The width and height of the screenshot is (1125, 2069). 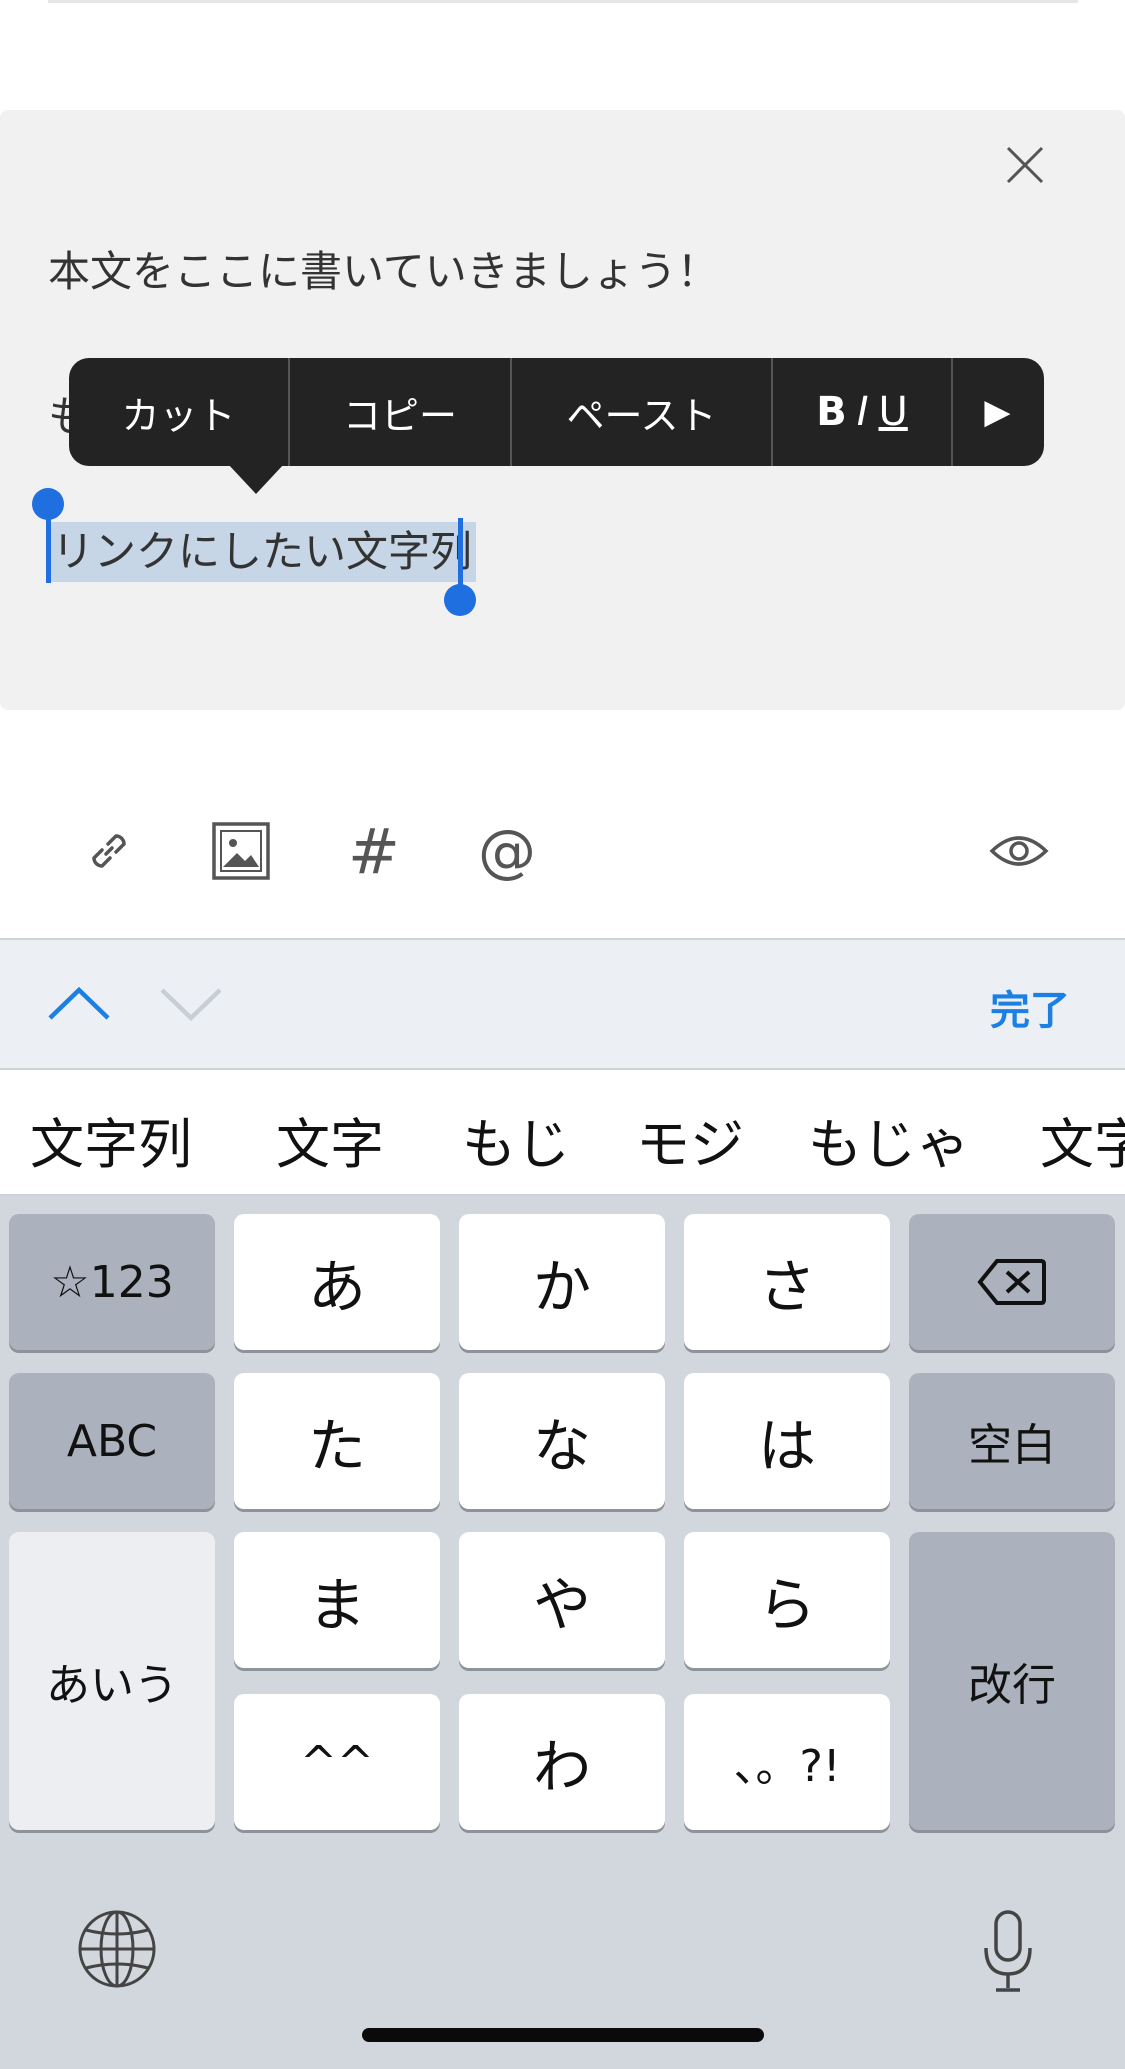 I want to click on eye-icon, so click(x=1019, y=851).